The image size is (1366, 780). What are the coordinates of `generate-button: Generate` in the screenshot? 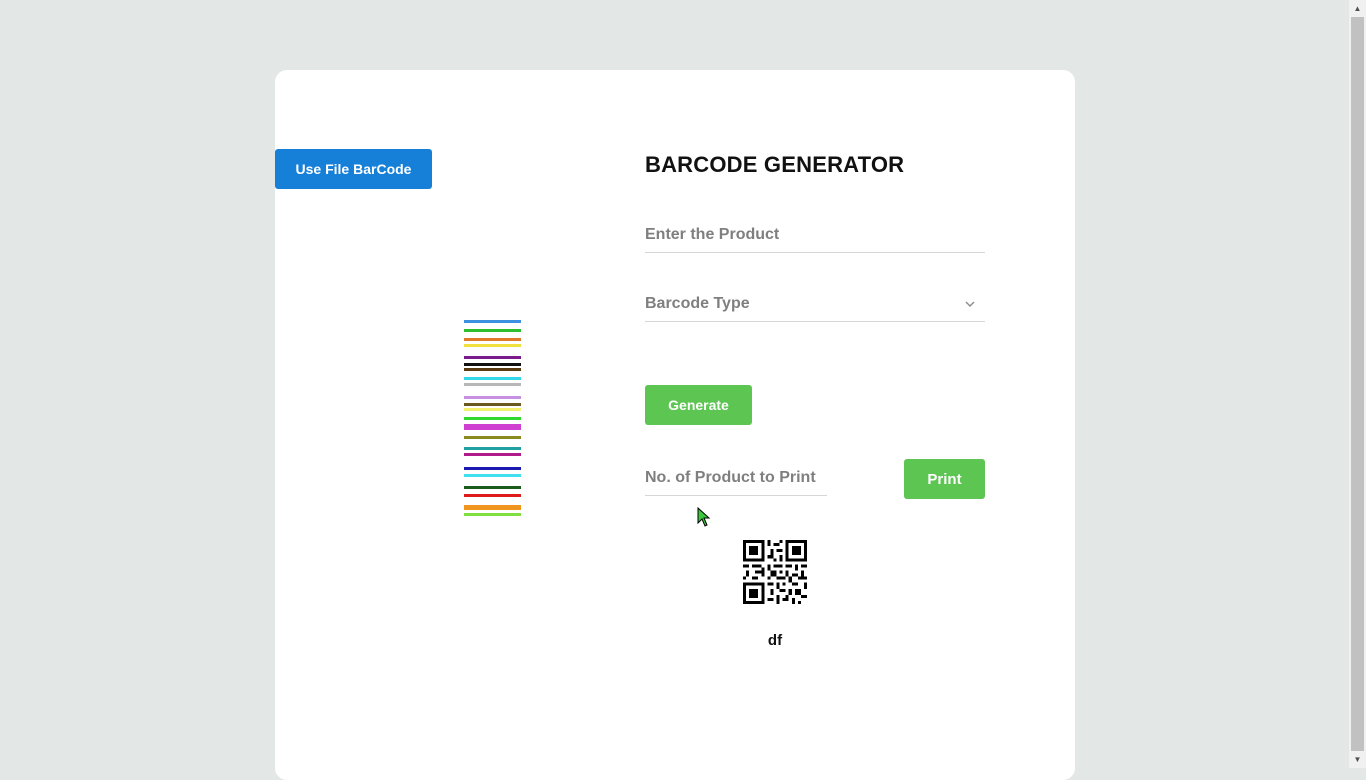 It's located at (698, 405).